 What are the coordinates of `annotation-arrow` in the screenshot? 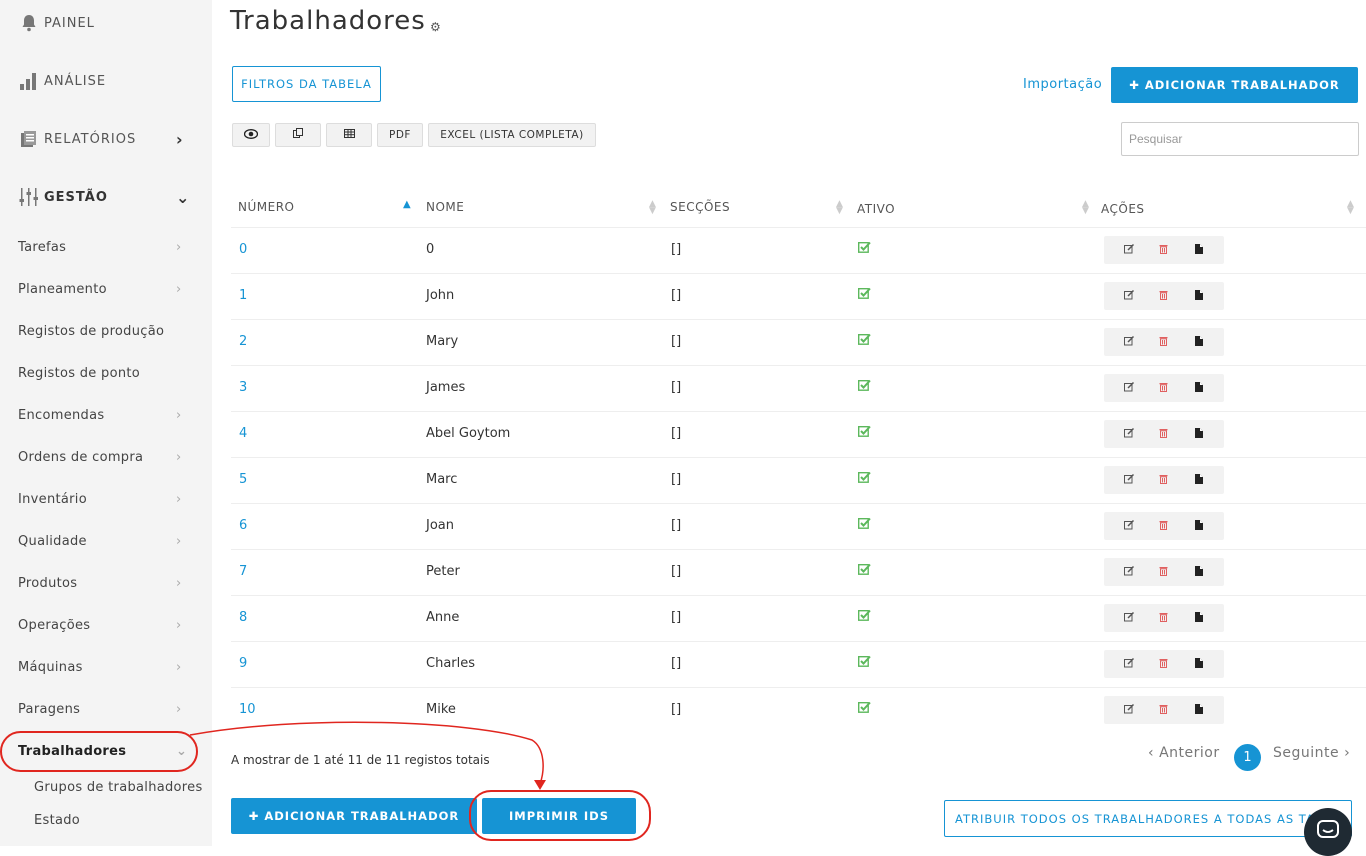 It's located at (367, 755).